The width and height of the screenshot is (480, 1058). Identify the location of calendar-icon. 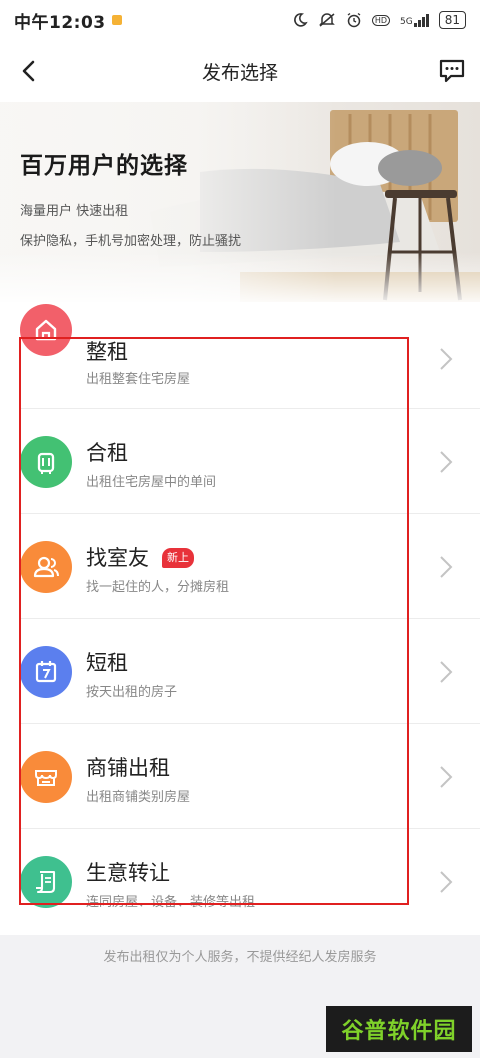
(46, 672).